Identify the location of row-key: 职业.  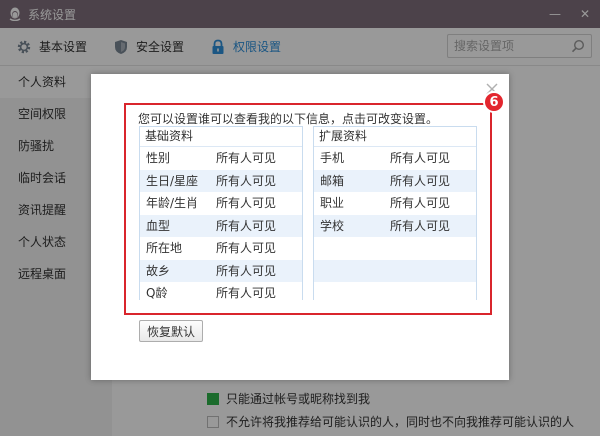
(332, 203).